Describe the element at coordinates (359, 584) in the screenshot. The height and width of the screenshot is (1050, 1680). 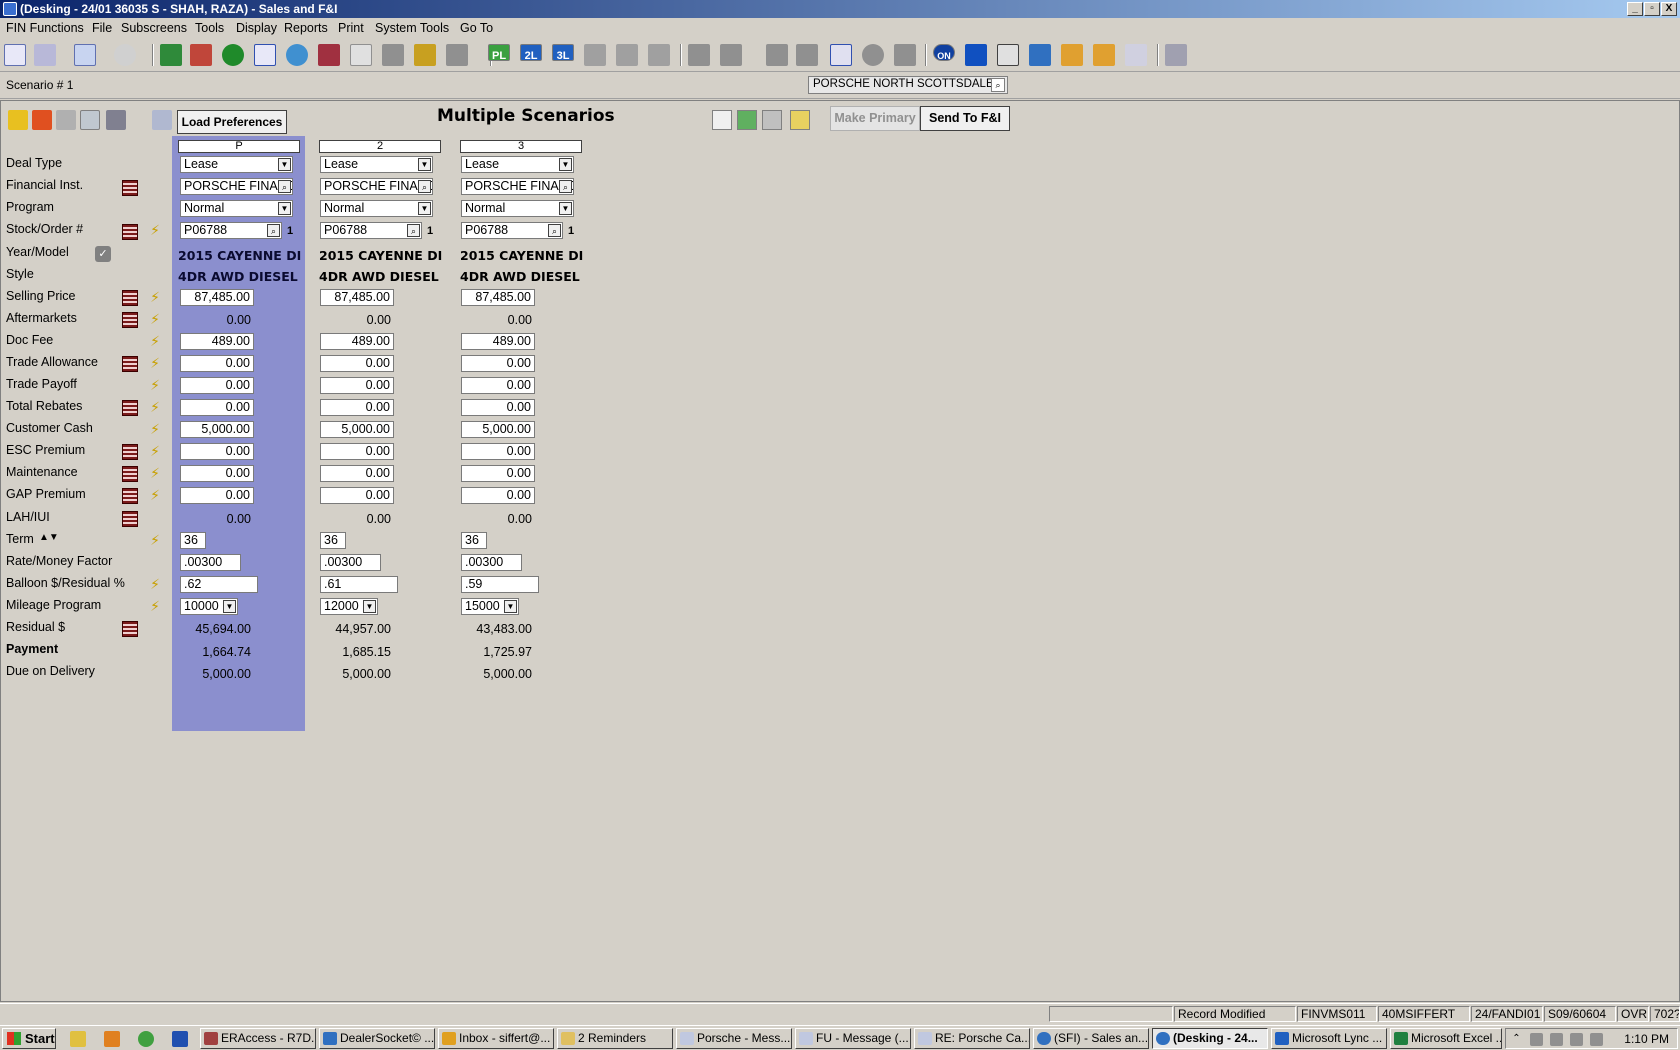
I see `residual-pct-field: .61` at that location.